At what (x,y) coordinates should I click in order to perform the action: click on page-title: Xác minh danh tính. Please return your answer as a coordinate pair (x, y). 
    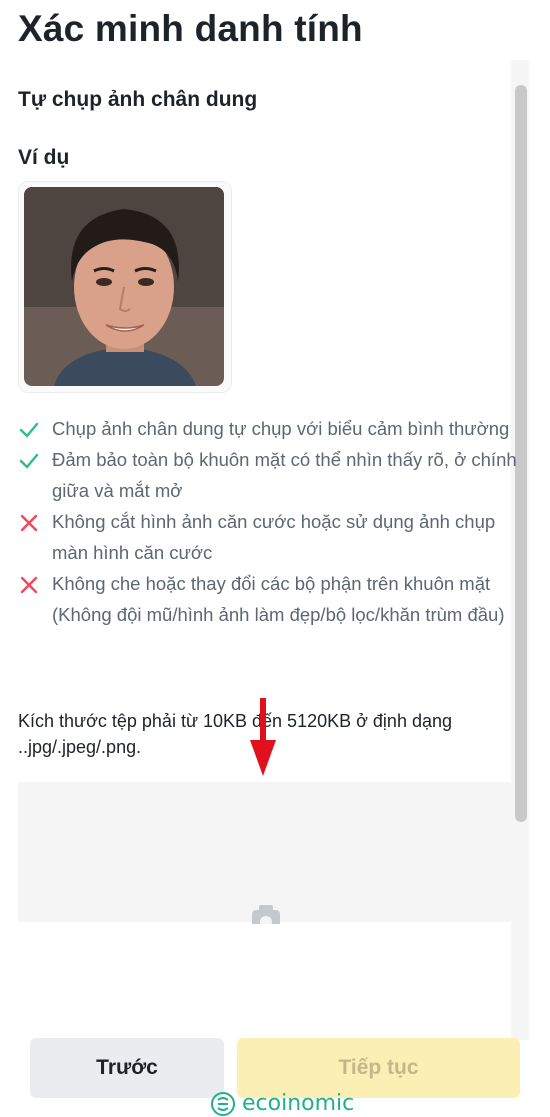
    Looking at the image, I should click on (190, 28).